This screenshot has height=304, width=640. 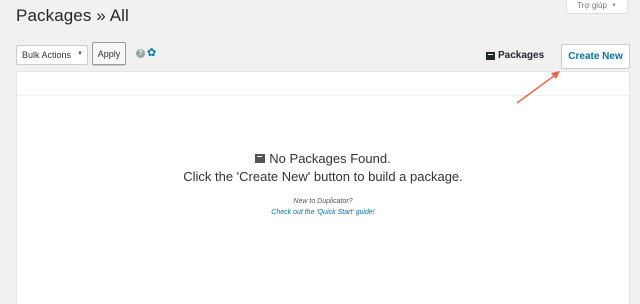 I want to click on help-tab: Trợ giúp ▼, so click(x=597, y=7).